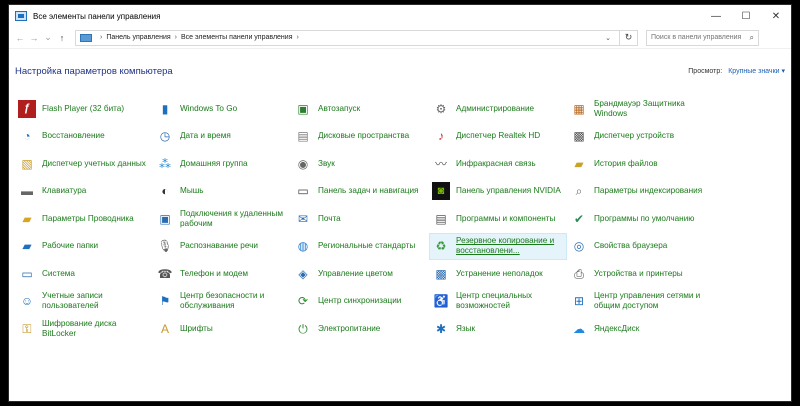  What do you see at coordinates (94, 71) in the screenshot?
I see `page-title: Настройка параметров компьютера` at bounding box center [94, 71].